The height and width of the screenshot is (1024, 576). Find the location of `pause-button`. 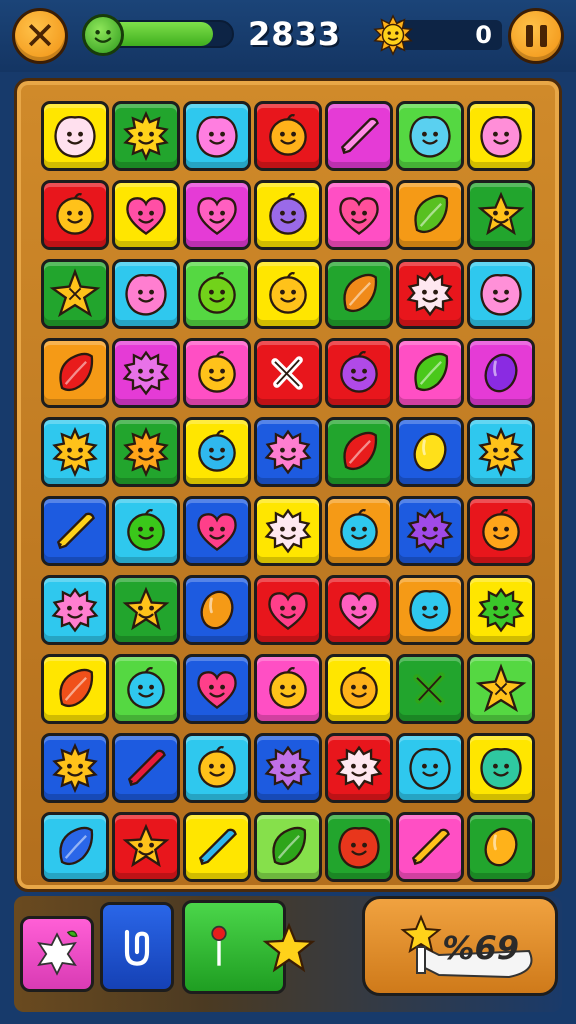

pause-button is located at coordinates (536, 36).